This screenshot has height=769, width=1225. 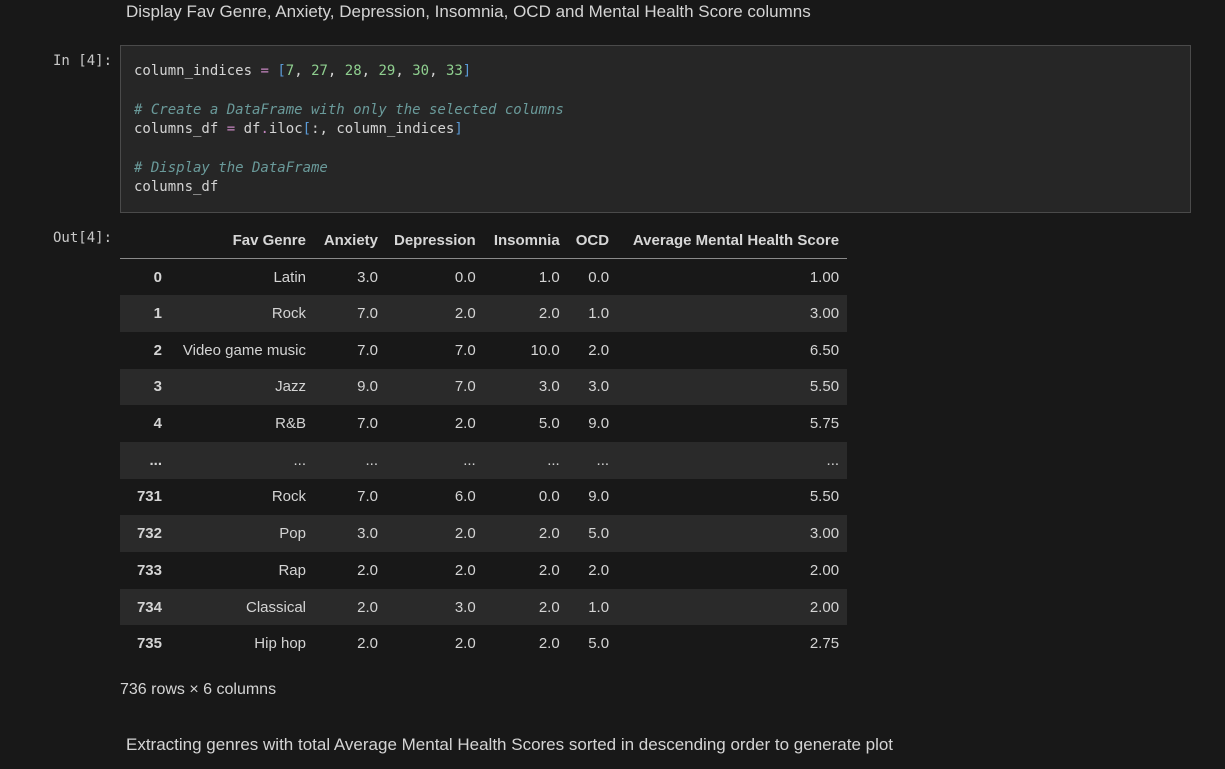 What do you see at coordinates (350, 240) in the screenshot?
I see `header-anxiety: Anxiety` at bounding box center [350, 240].